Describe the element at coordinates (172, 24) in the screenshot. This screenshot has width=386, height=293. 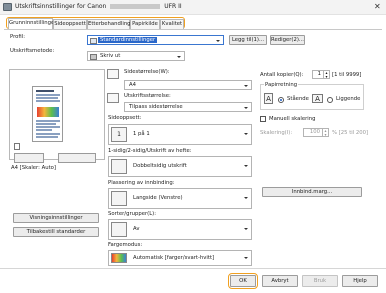
I see `tab-kvalitet: Kvalitet` at that location.